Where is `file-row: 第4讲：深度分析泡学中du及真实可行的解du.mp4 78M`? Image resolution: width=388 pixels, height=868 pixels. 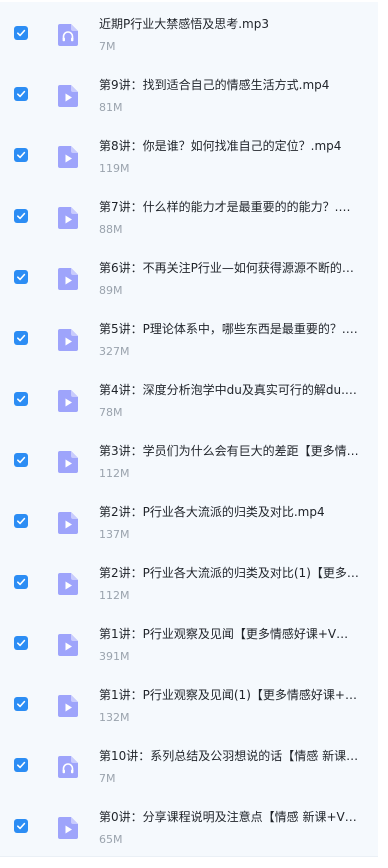 file-row: 第4讲：深度分析泡学中du及真实可行的解du.mp4 78M is located at coordinates (189, 399).